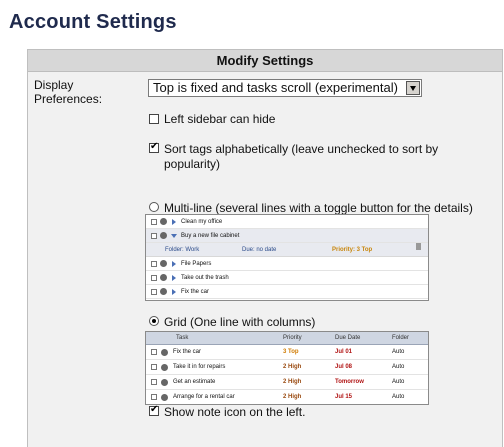 The width and height of the screenshot is (504, 447). Describe the element at coordinates (287, 264) in the screenshot. I see `list-item: File Papers` at that location.